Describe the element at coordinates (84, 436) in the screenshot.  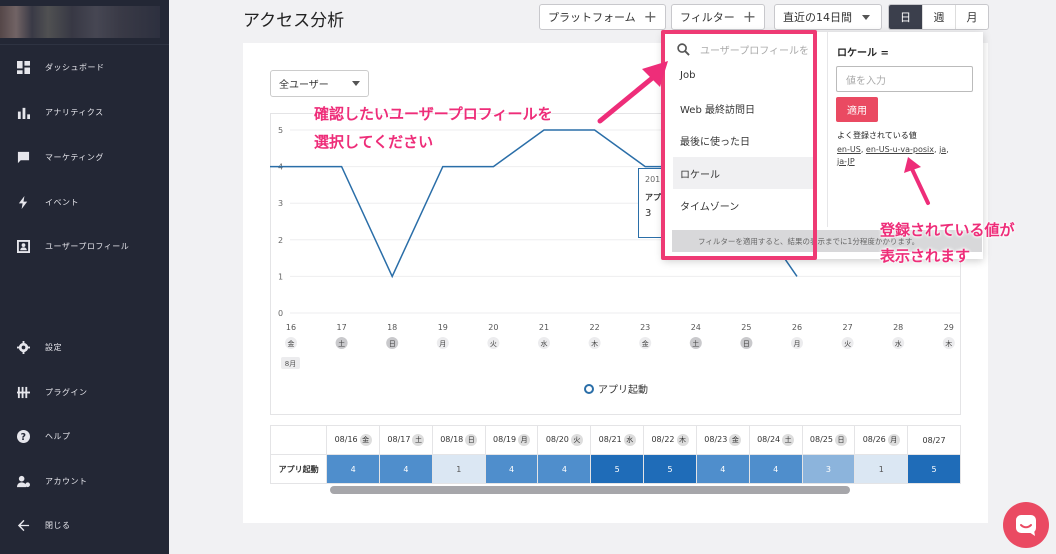
I see `sidebar-item-help: ? ヘルプ` at that location.